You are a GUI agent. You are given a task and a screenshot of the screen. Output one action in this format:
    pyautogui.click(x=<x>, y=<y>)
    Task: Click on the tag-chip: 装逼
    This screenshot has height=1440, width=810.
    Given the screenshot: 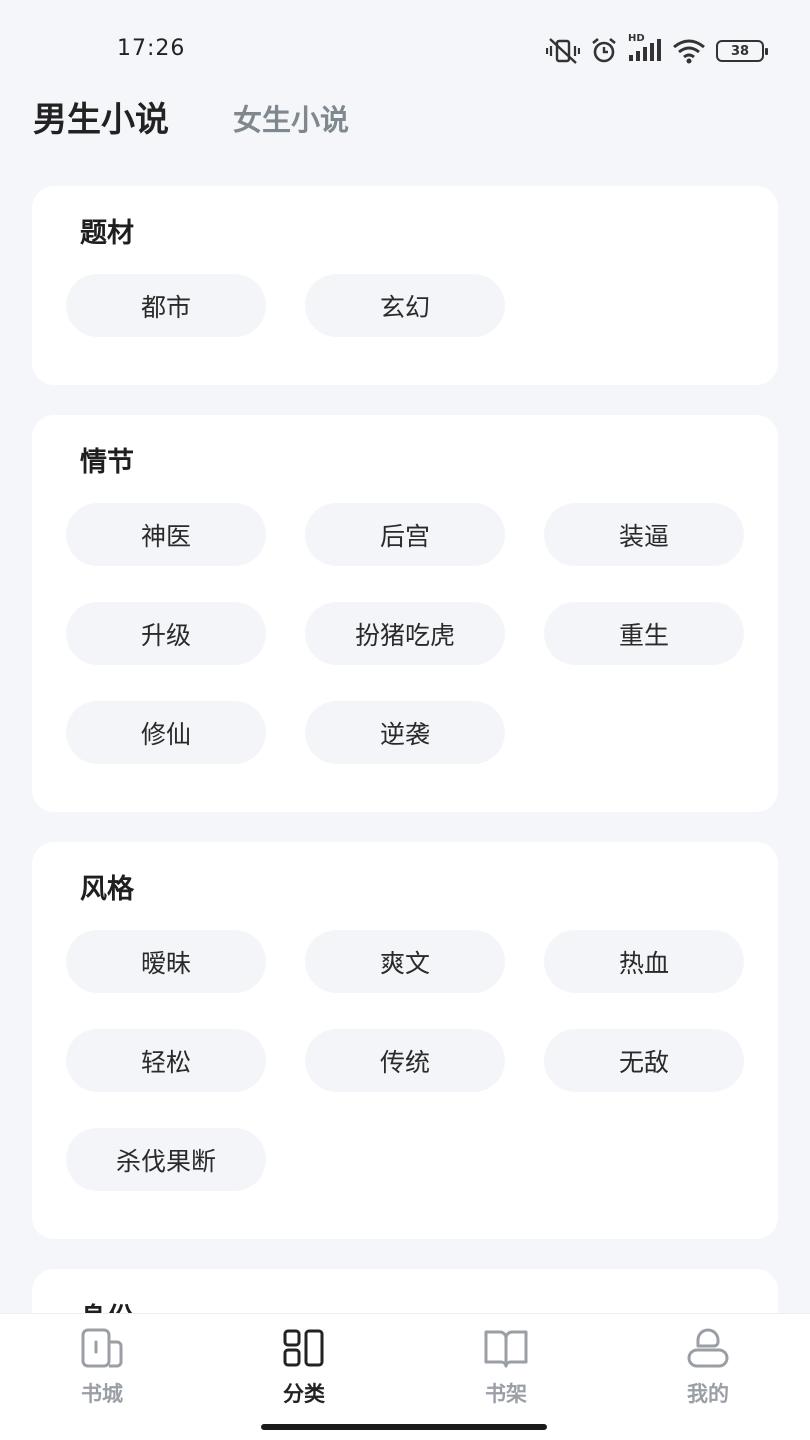 What is the action you would take?
    pyautogui.click(x=644, y=534)
    